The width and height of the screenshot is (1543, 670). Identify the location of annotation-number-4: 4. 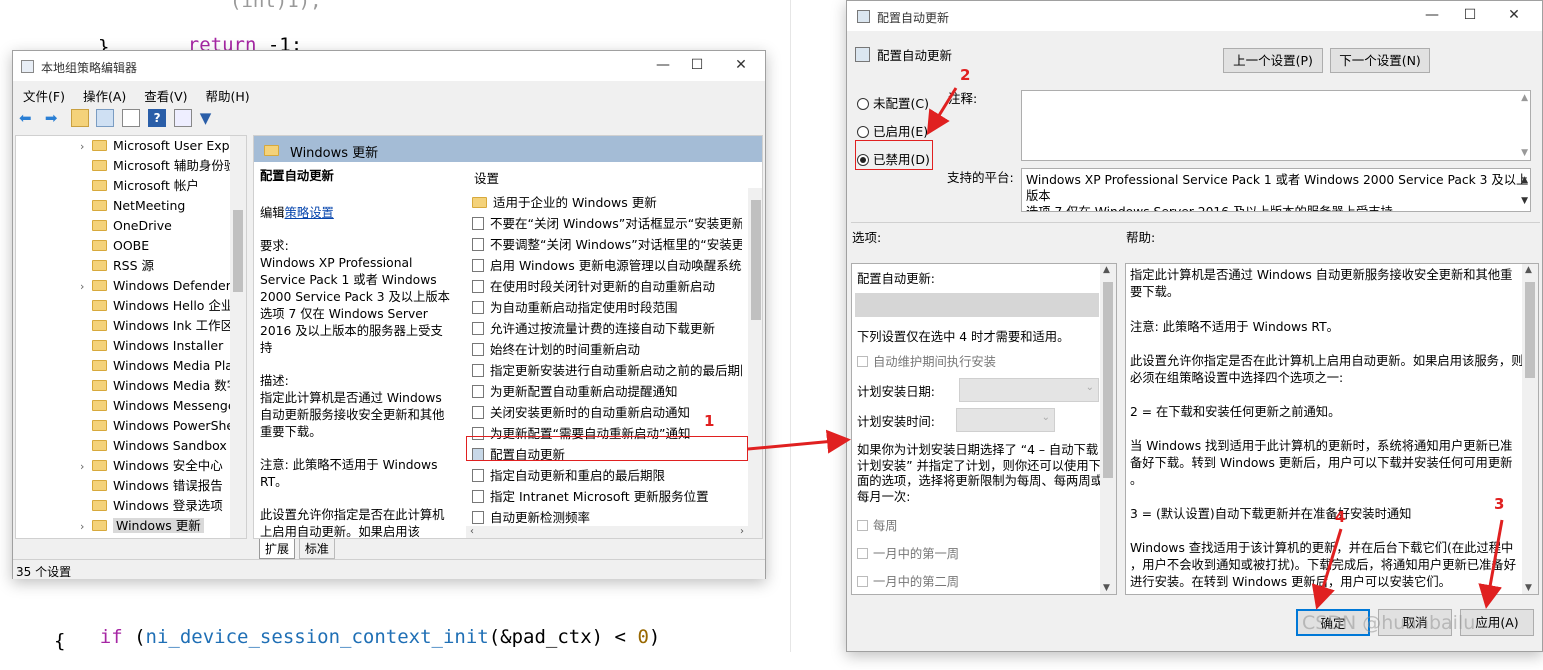
(1340, 517).